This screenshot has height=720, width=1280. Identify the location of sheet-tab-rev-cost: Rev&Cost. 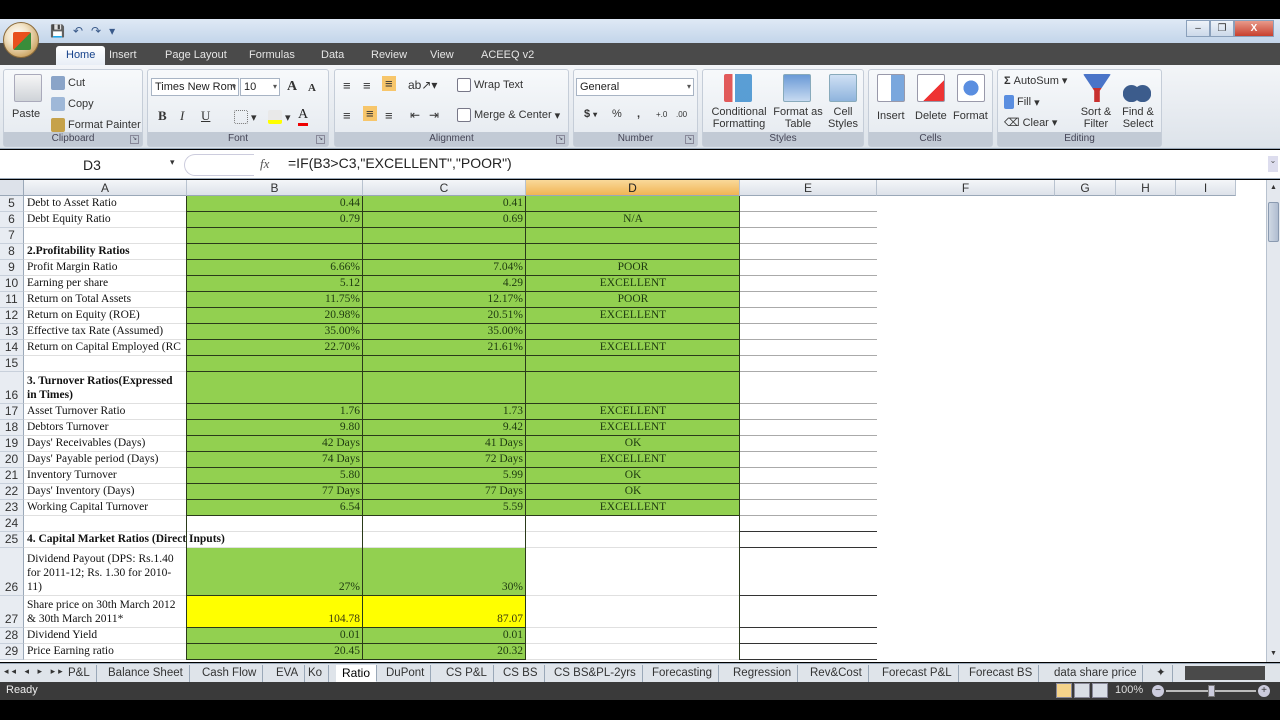
(836, 673).